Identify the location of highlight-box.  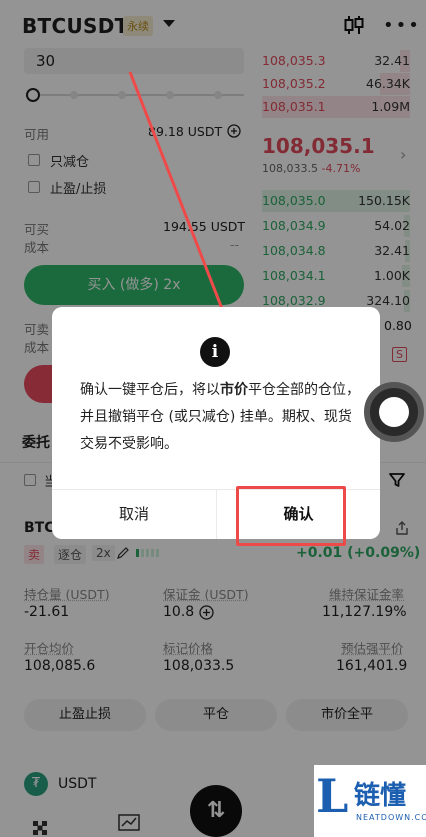
(291, 516).